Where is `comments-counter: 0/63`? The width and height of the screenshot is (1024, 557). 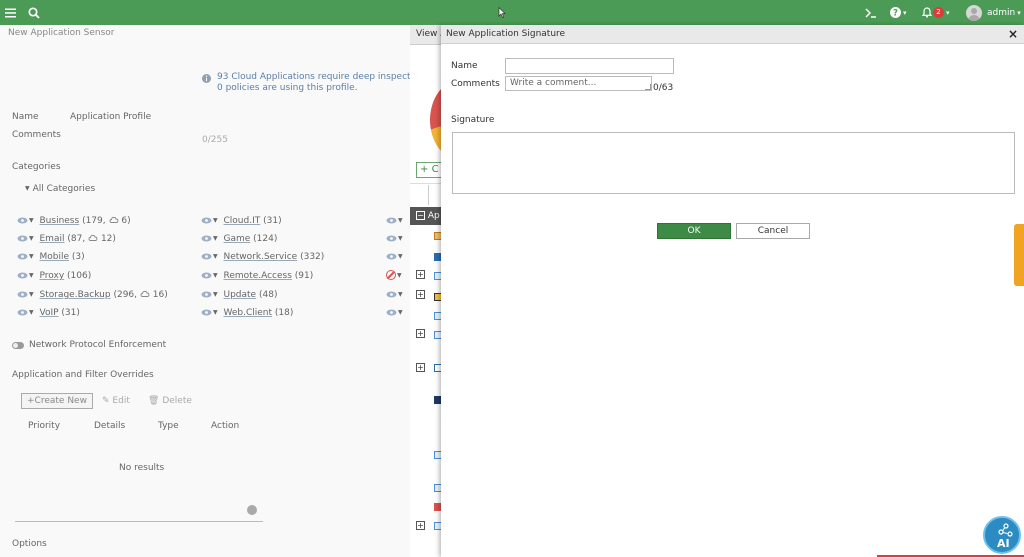
comments-counter: 0/63 is located at coordinates (663, 88).